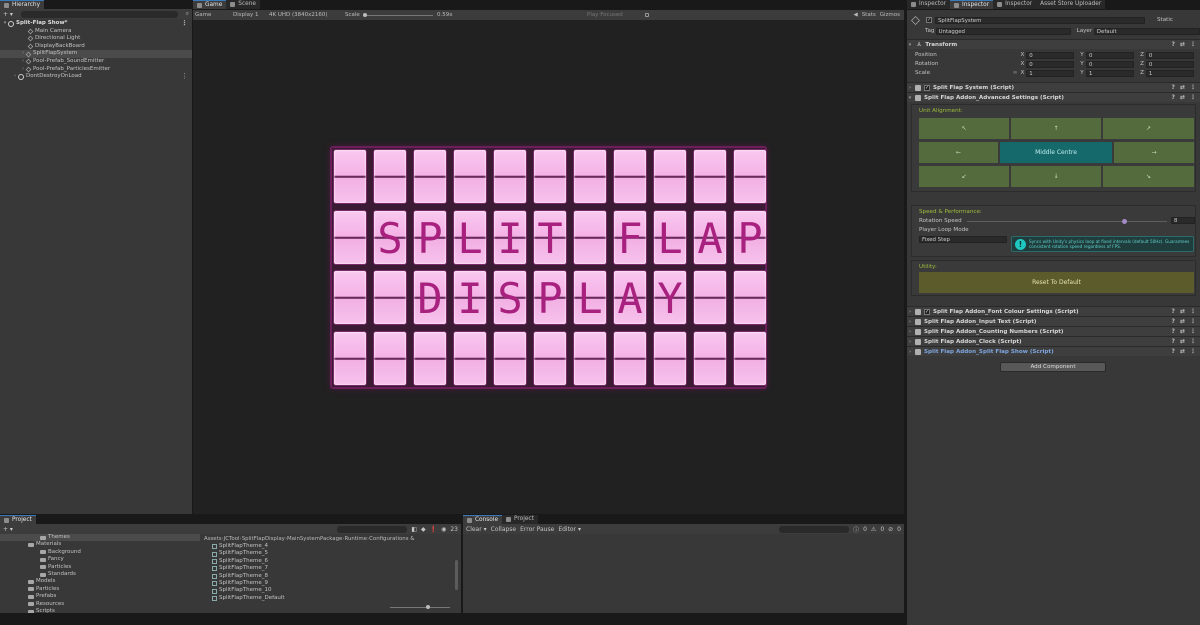 Image resolution: width=1200 pixels, height=625 pixels. What do you see at coordinates (929, 20) in the screenshot?
I see `active-checkbox: ✓` at bounding box center [929, 20].